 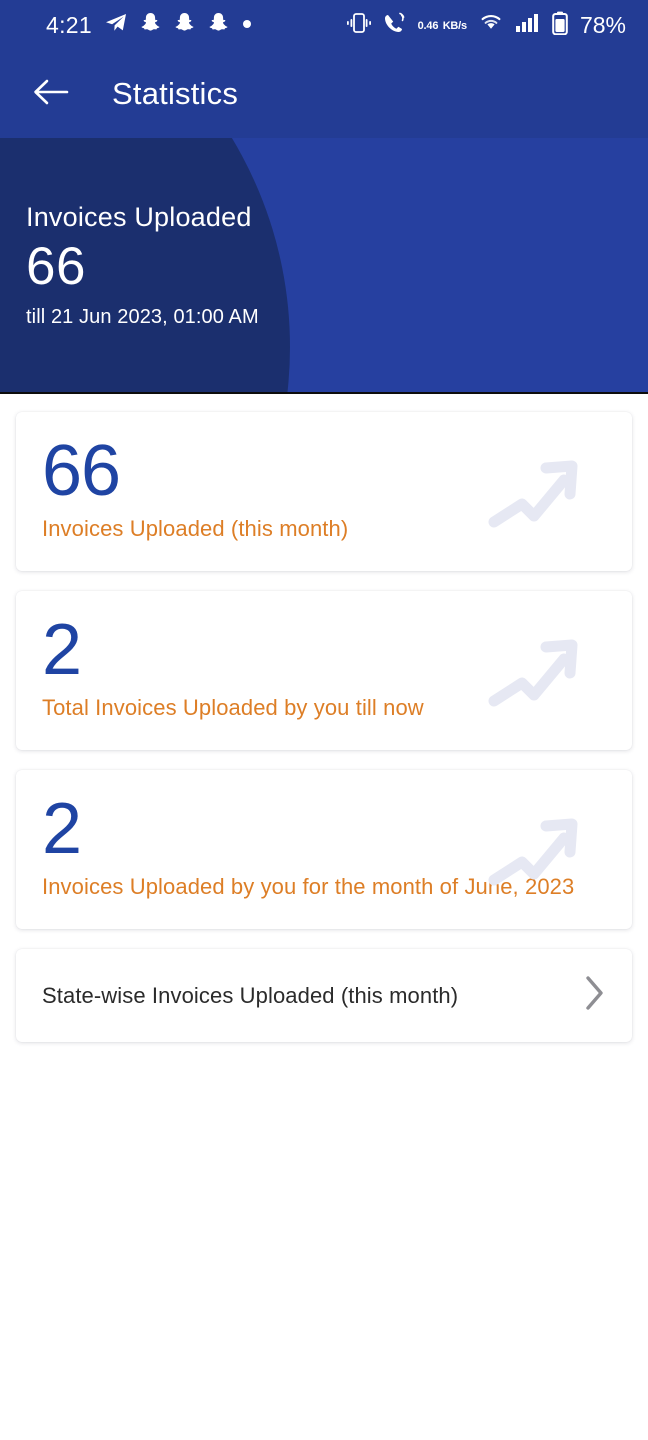 What do you see at coordinates (139, 217) in the screenshot?
I see `hero-label: Invoices Uploaded` at bounding box center [139, 217].